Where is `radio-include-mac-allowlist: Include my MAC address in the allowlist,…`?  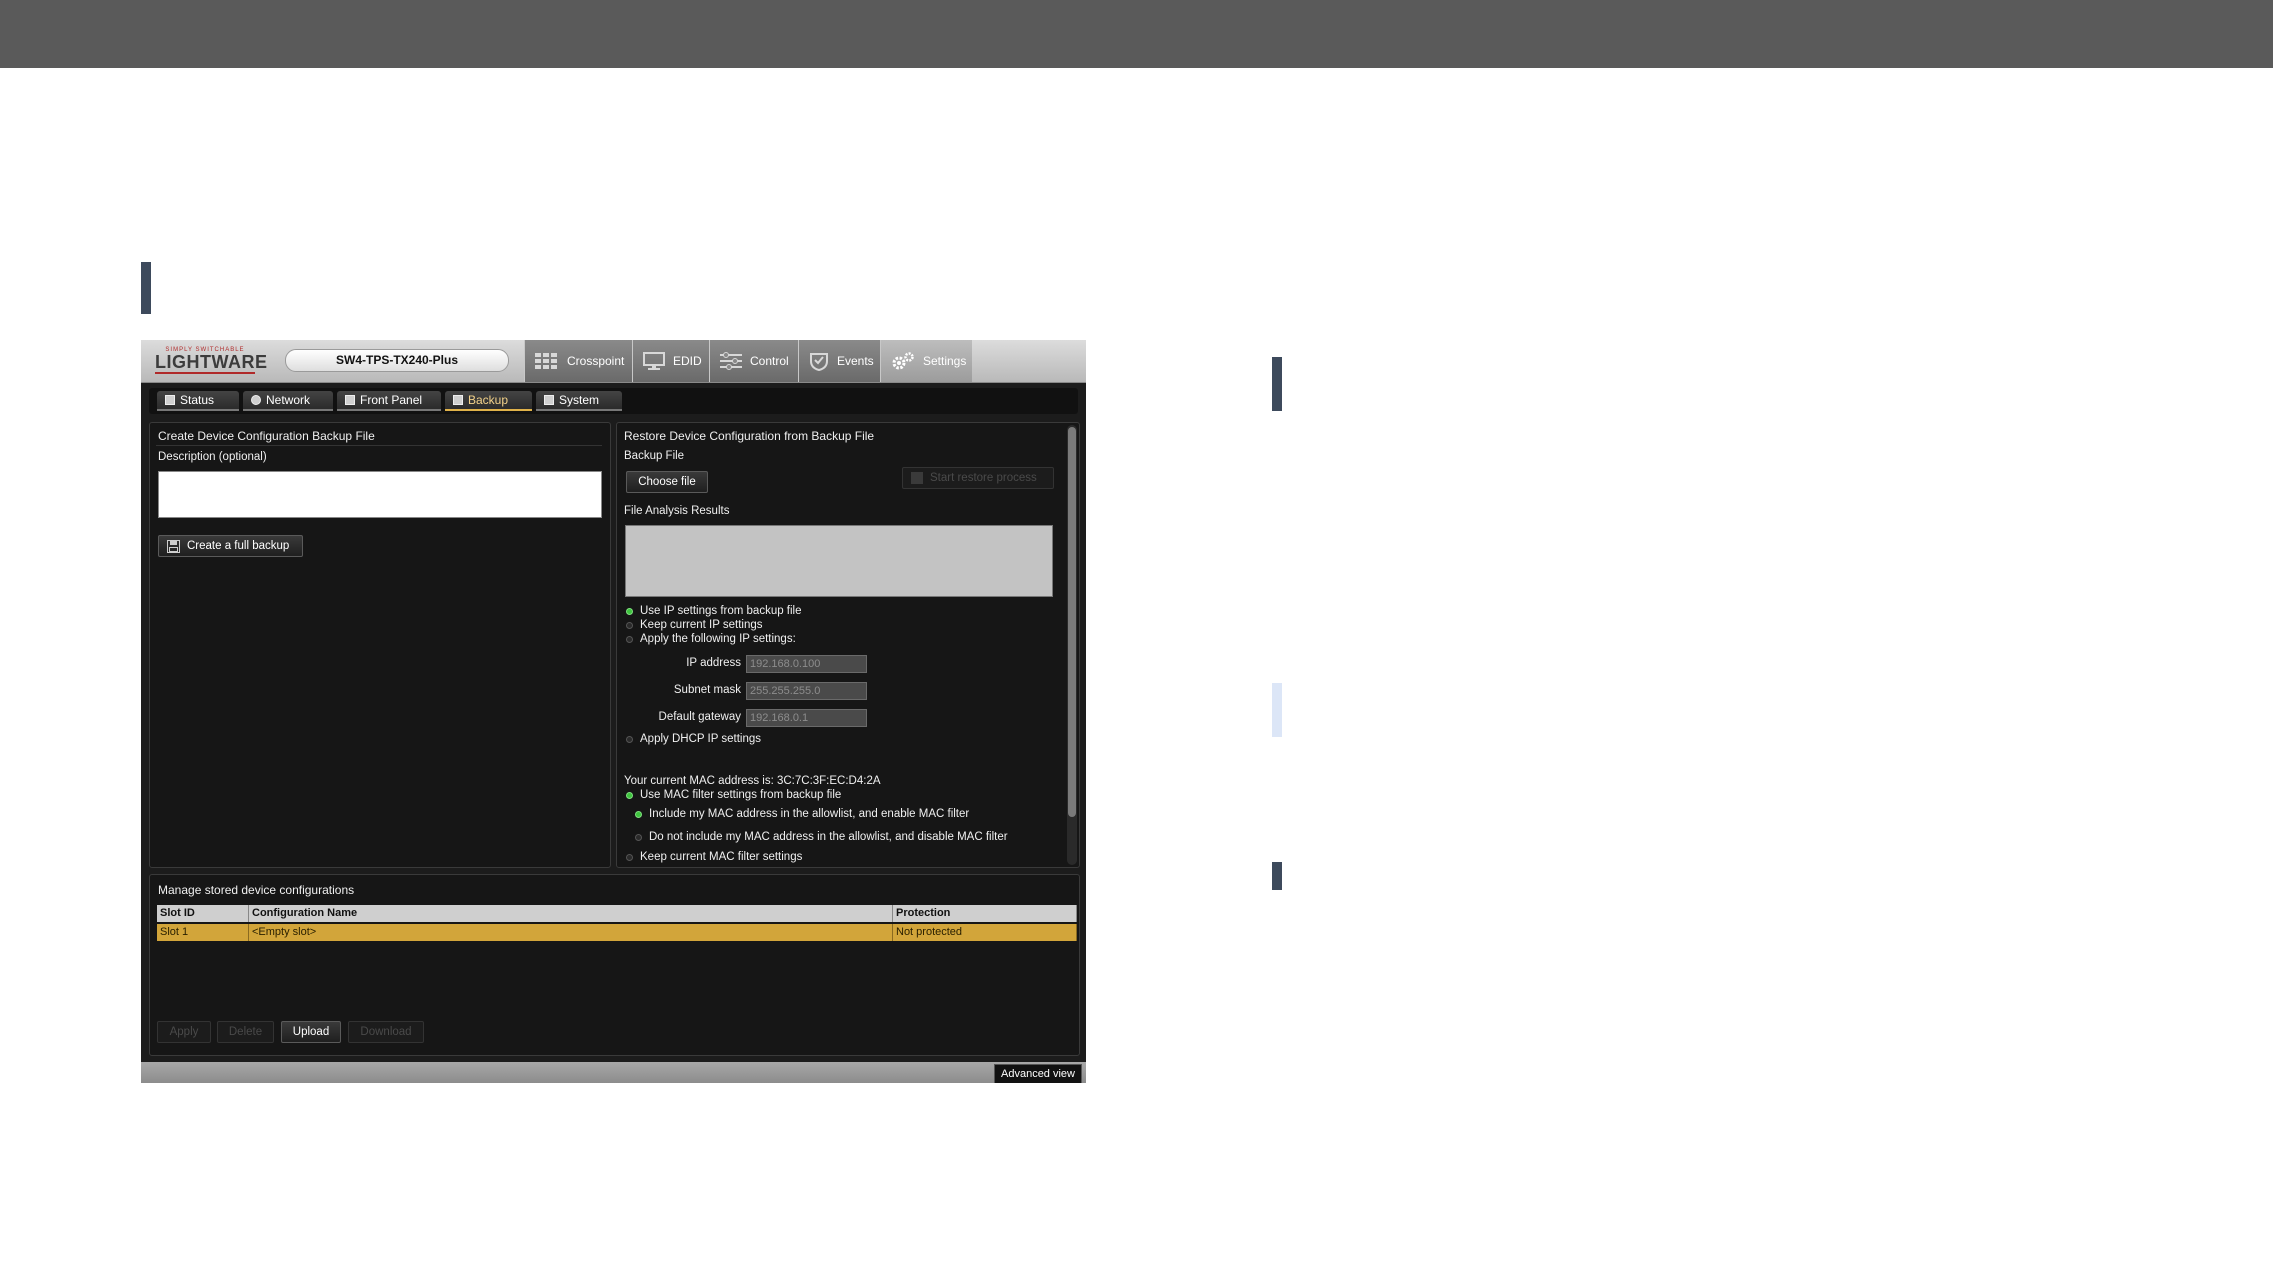
radio-include-mac-allowlist: Include my MAC address in the allowlist,… is located at coordinates (802, 814).